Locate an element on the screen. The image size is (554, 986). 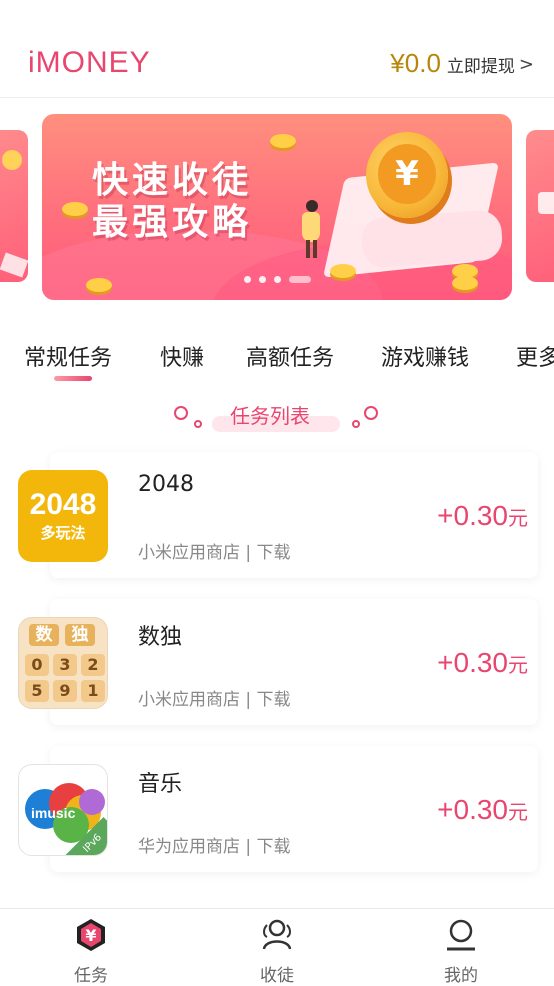
task-name: 2048 is located at coordinates (166, 484).